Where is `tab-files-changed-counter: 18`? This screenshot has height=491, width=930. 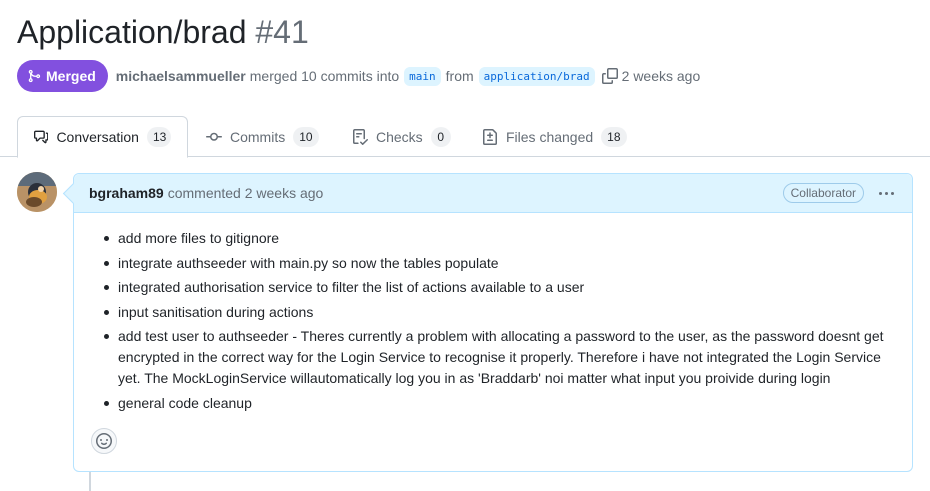 tab-files-changed-counter: 18 is located at coordinates (614, 136).